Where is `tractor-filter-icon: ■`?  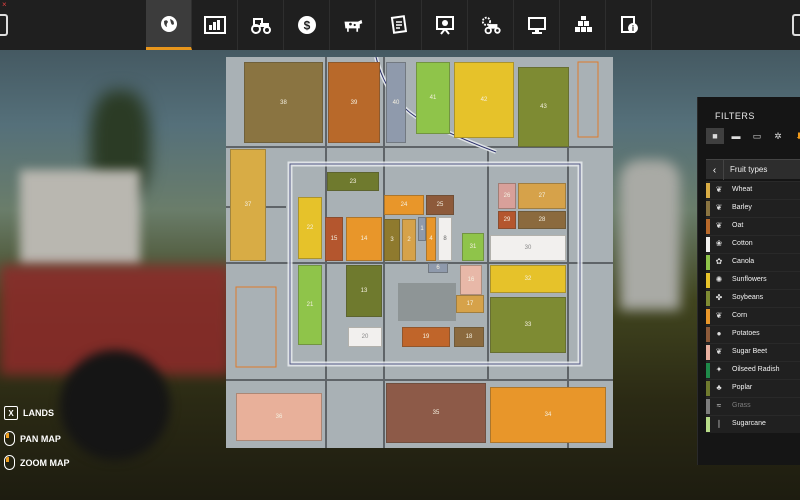
tractor-filter-icon: ■ is located at coordinates (715, 136).